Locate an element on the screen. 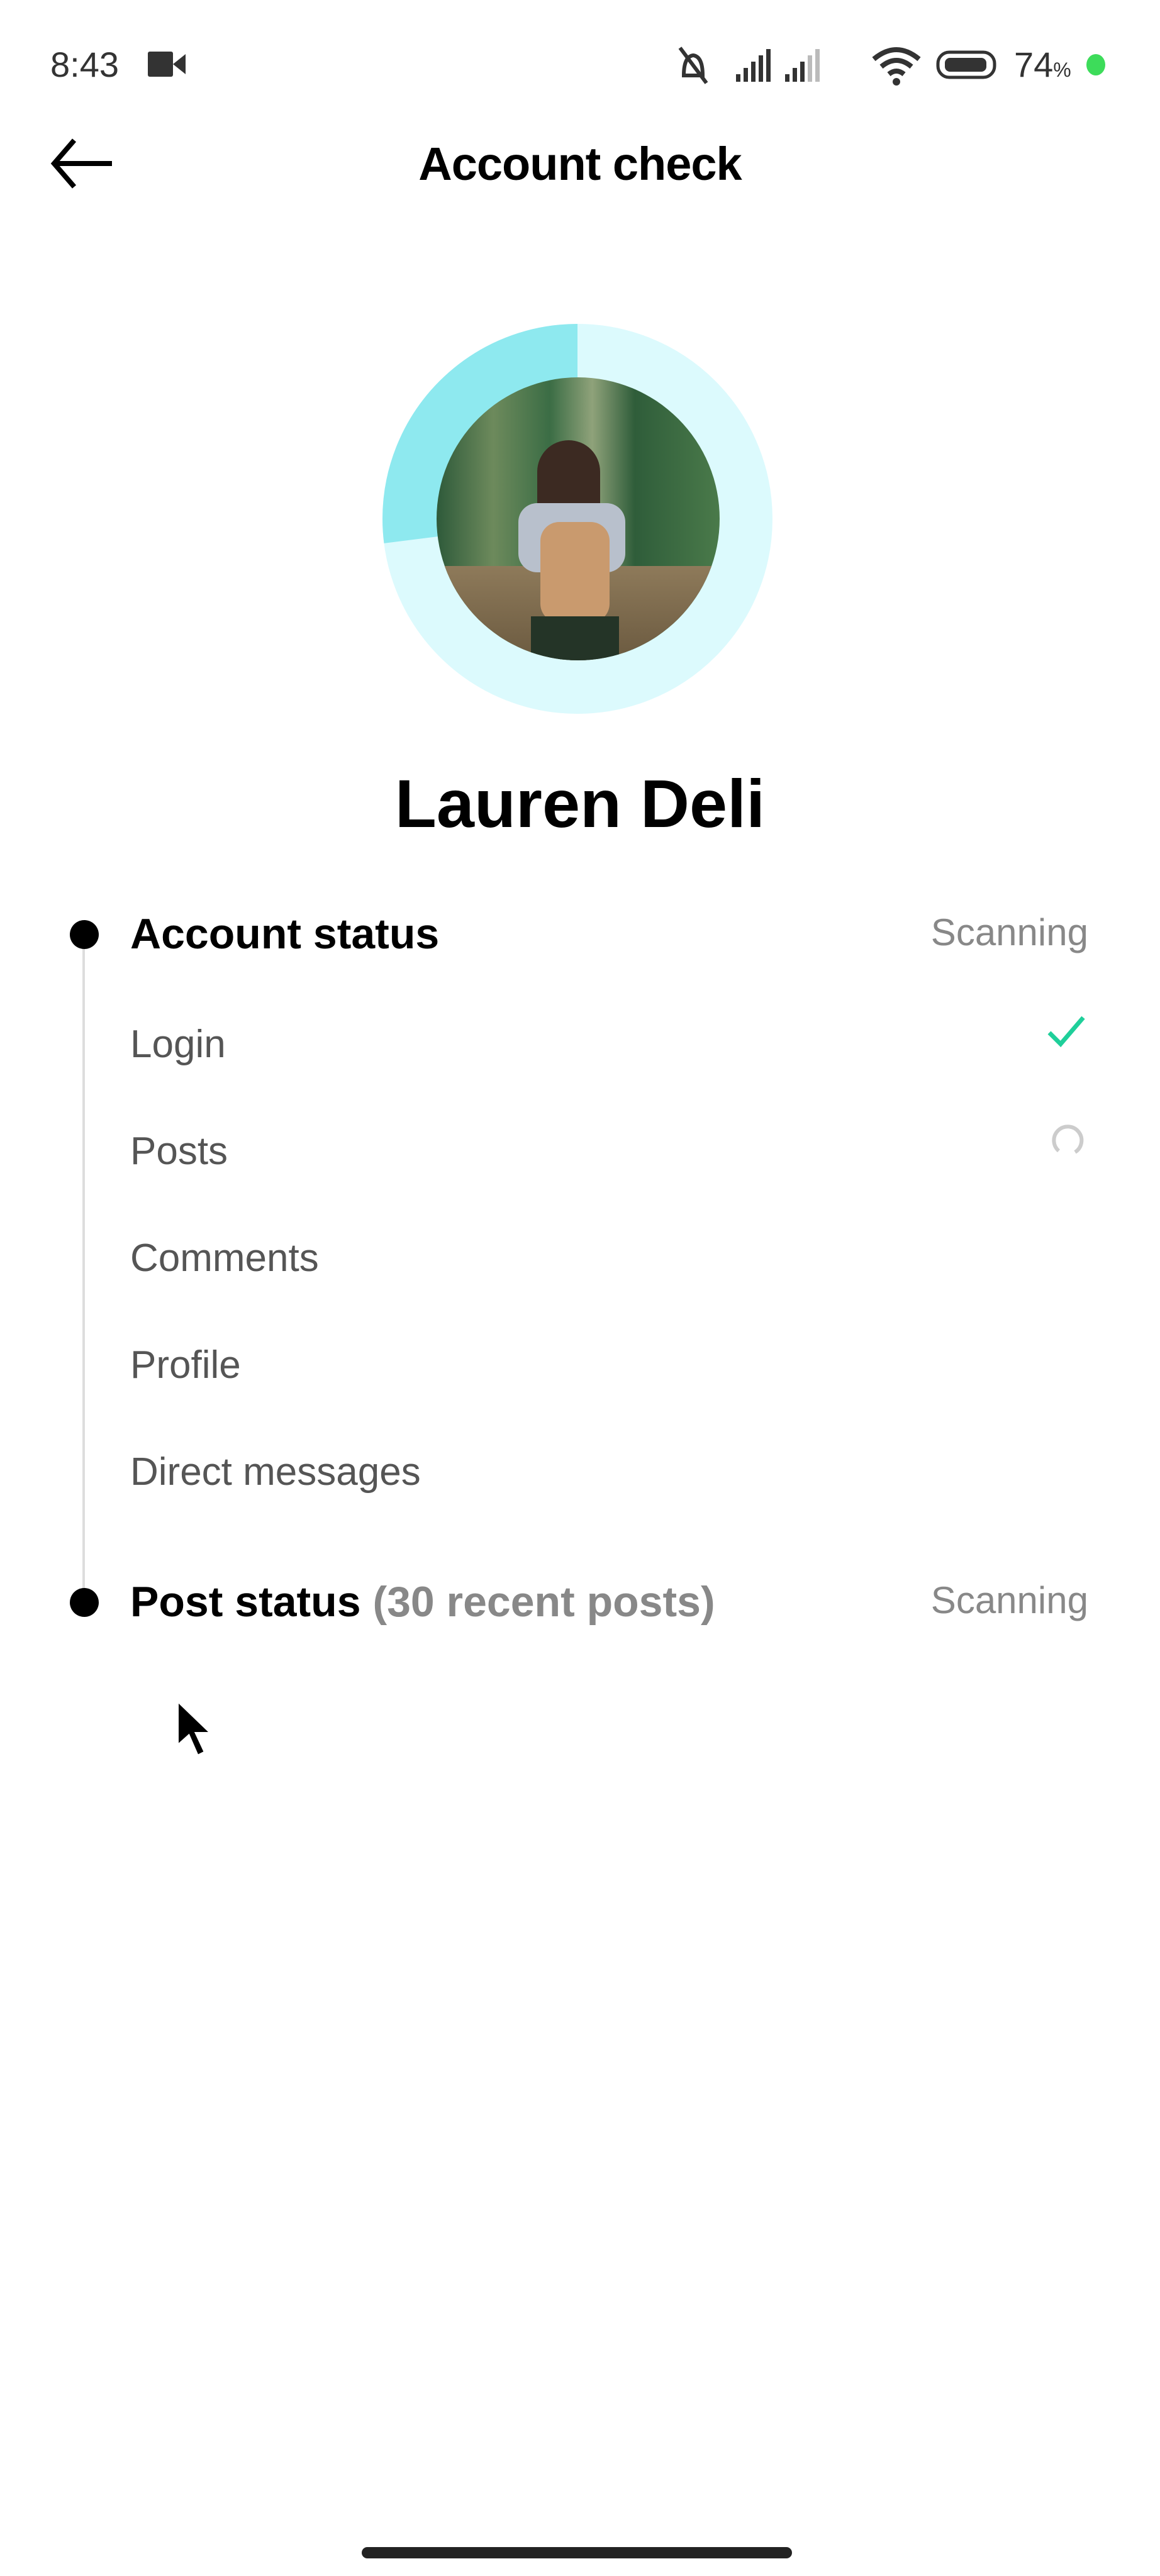  video-camera-icon is located at coordinates (167, 64).